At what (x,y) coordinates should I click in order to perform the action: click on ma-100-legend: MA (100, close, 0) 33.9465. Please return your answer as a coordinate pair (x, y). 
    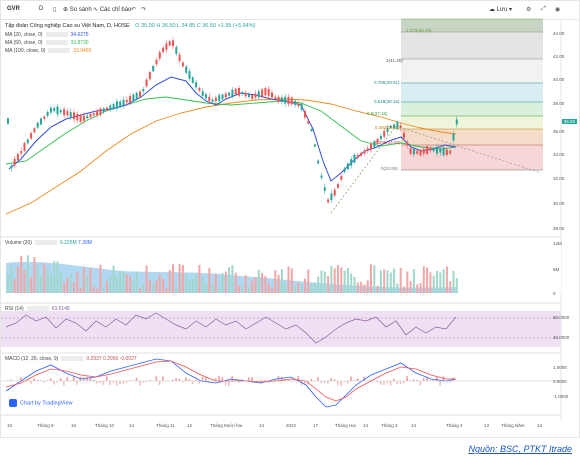
    Looking at the image, I should click on (48, 51).